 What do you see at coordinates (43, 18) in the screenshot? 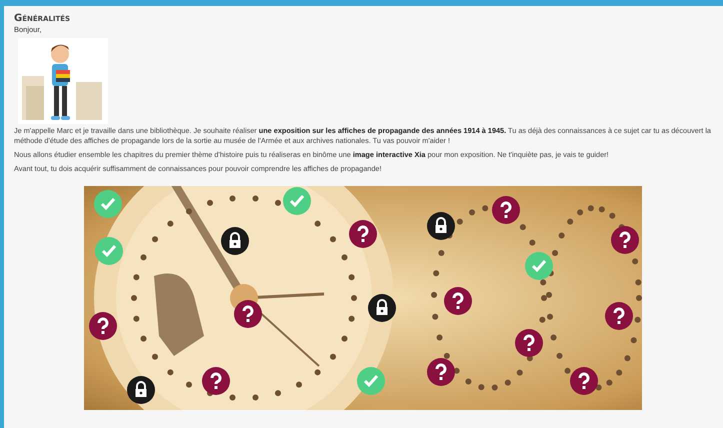
I see `section-title: Généralités` at bounding box center [43, 18].